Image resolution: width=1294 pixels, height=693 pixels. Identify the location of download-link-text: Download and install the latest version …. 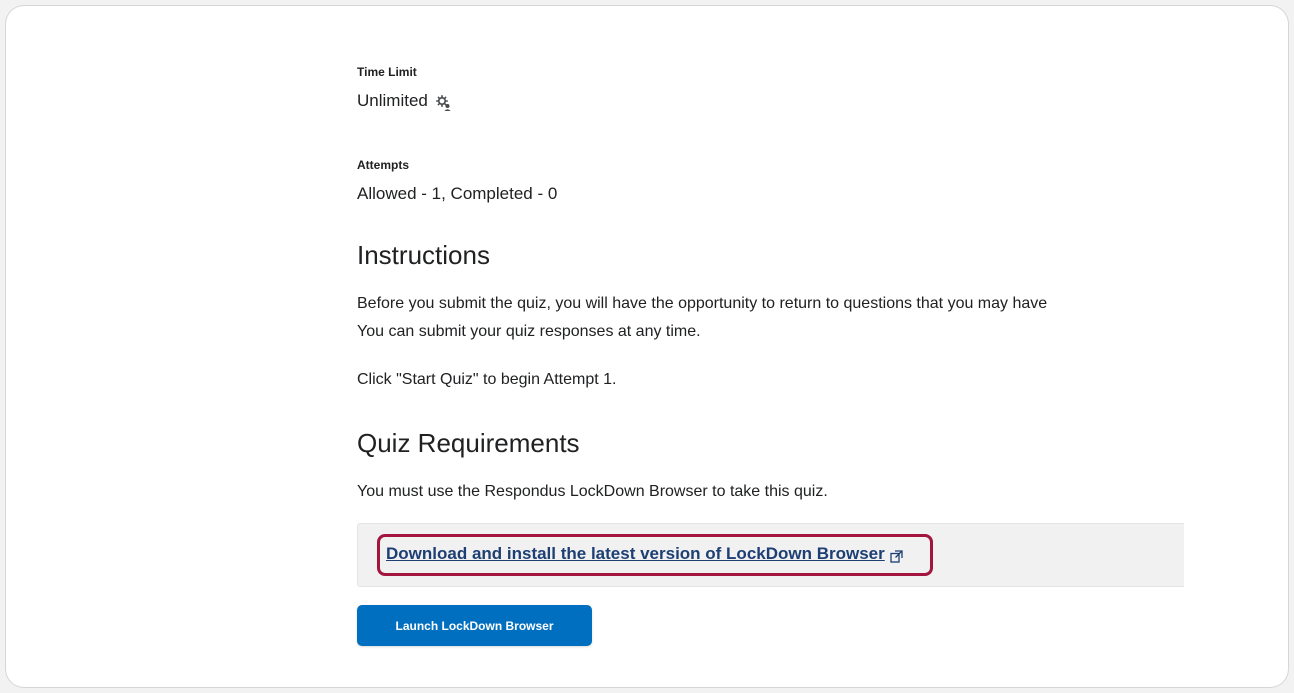
(635, 553).